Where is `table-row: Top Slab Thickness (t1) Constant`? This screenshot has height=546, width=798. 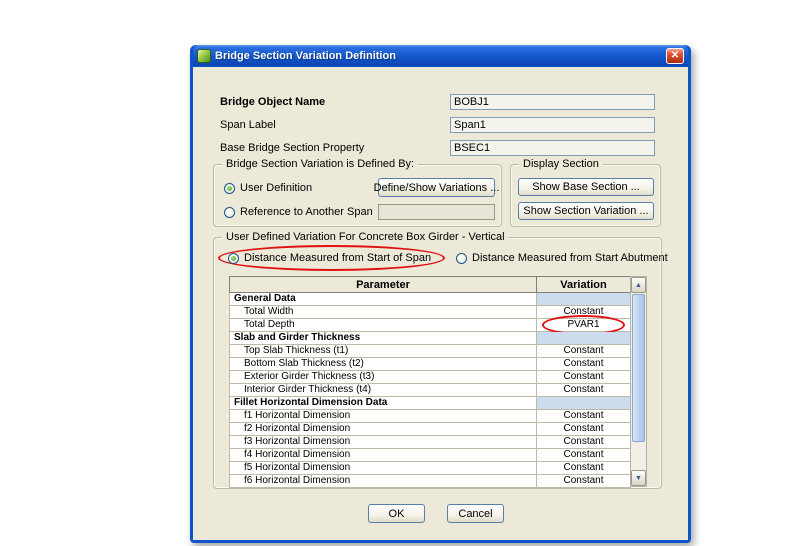
table-row: Top Slab Thickness (t1) Constant is located at coordinates (430, 351).